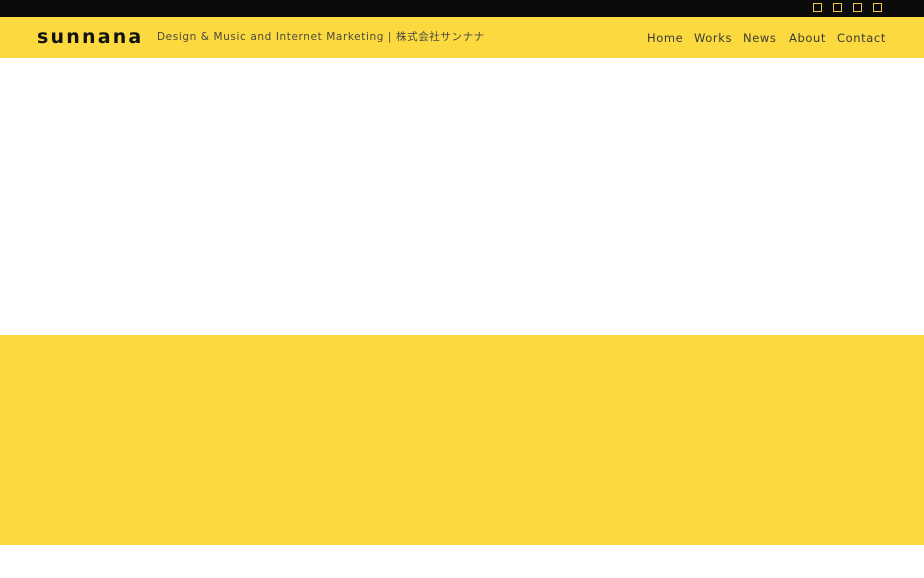 The image size is (924, 578). Describe the element at coordinates (665, 38) in the screenshot. I see `nav-home: Home` at that location.